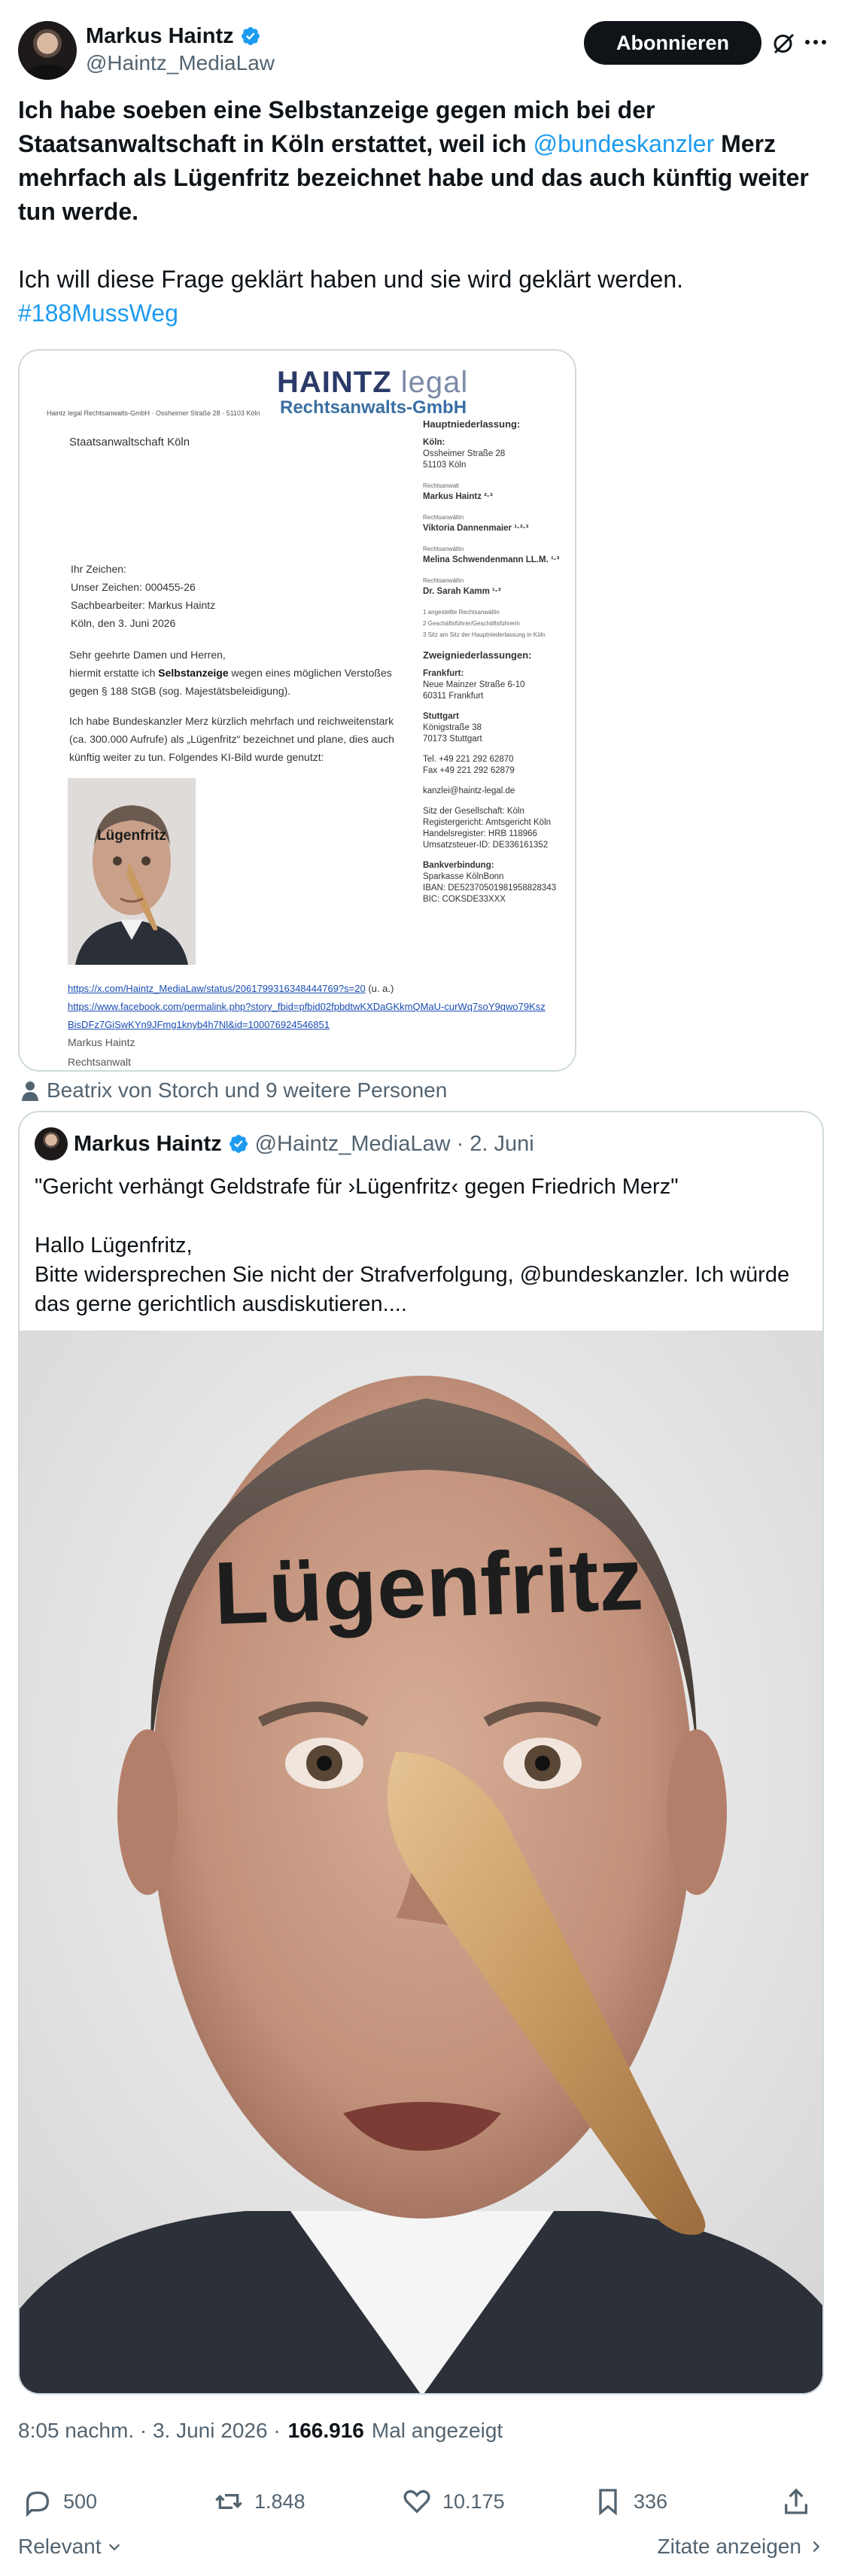  What do you see at coordinates (52, 1143) in the screenshot?
I see `quoted-avatar` at bounding box center [52, 1143].